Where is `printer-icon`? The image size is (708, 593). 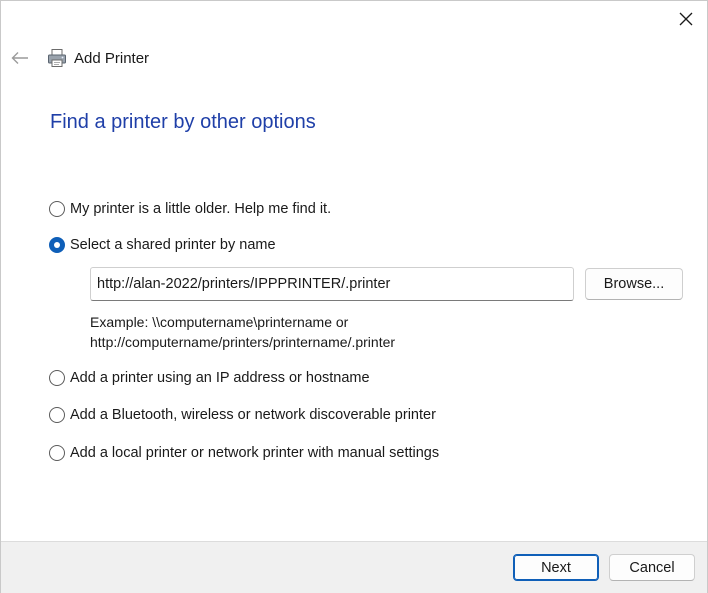
printer-icon is located at coordinates (57, 58).